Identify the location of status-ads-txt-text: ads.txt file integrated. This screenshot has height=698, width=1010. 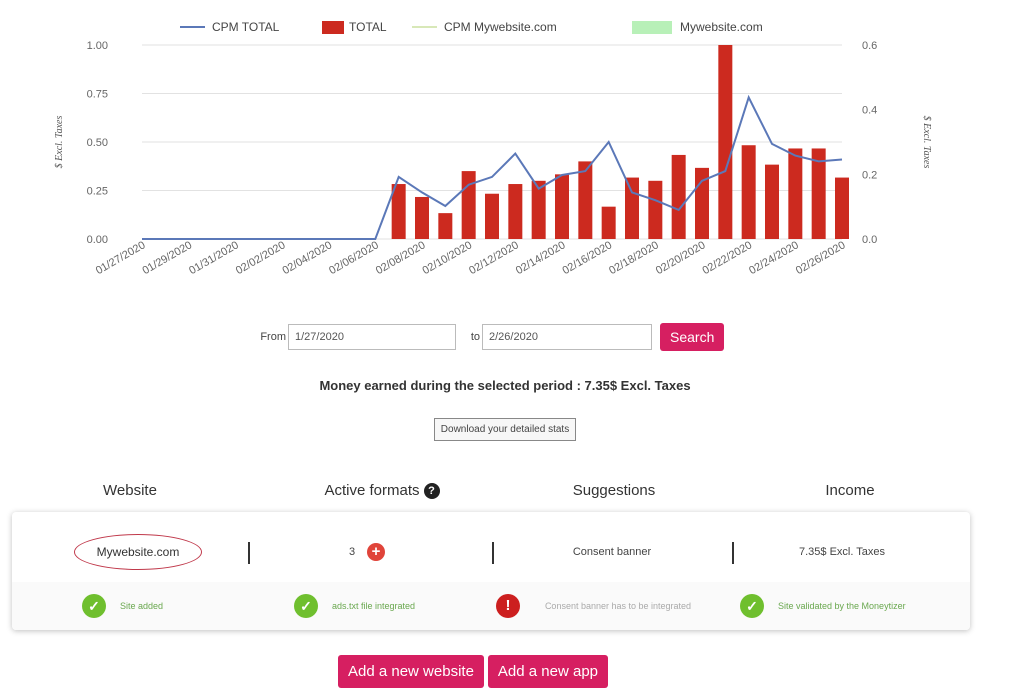
(374, 606).